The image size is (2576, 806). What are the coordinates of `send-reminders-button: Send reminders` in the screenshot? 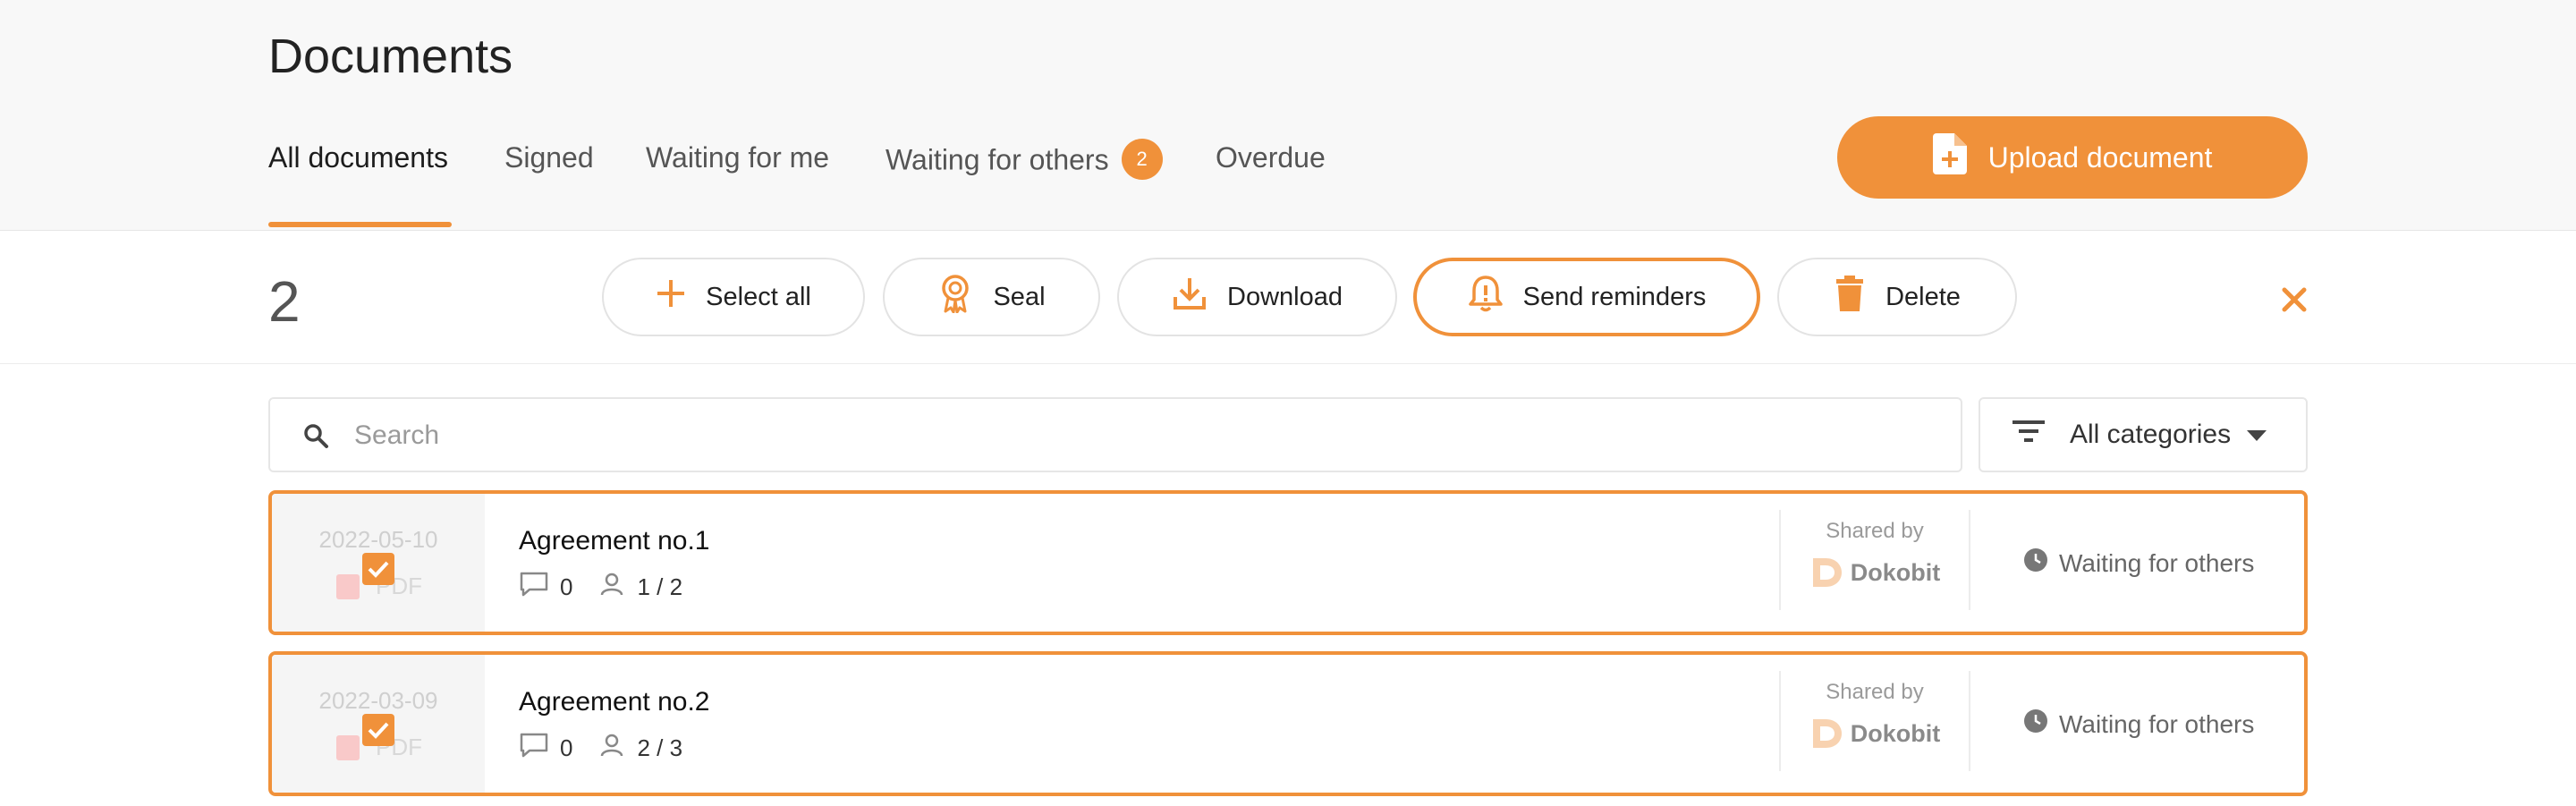 It's located at (1586, 297).